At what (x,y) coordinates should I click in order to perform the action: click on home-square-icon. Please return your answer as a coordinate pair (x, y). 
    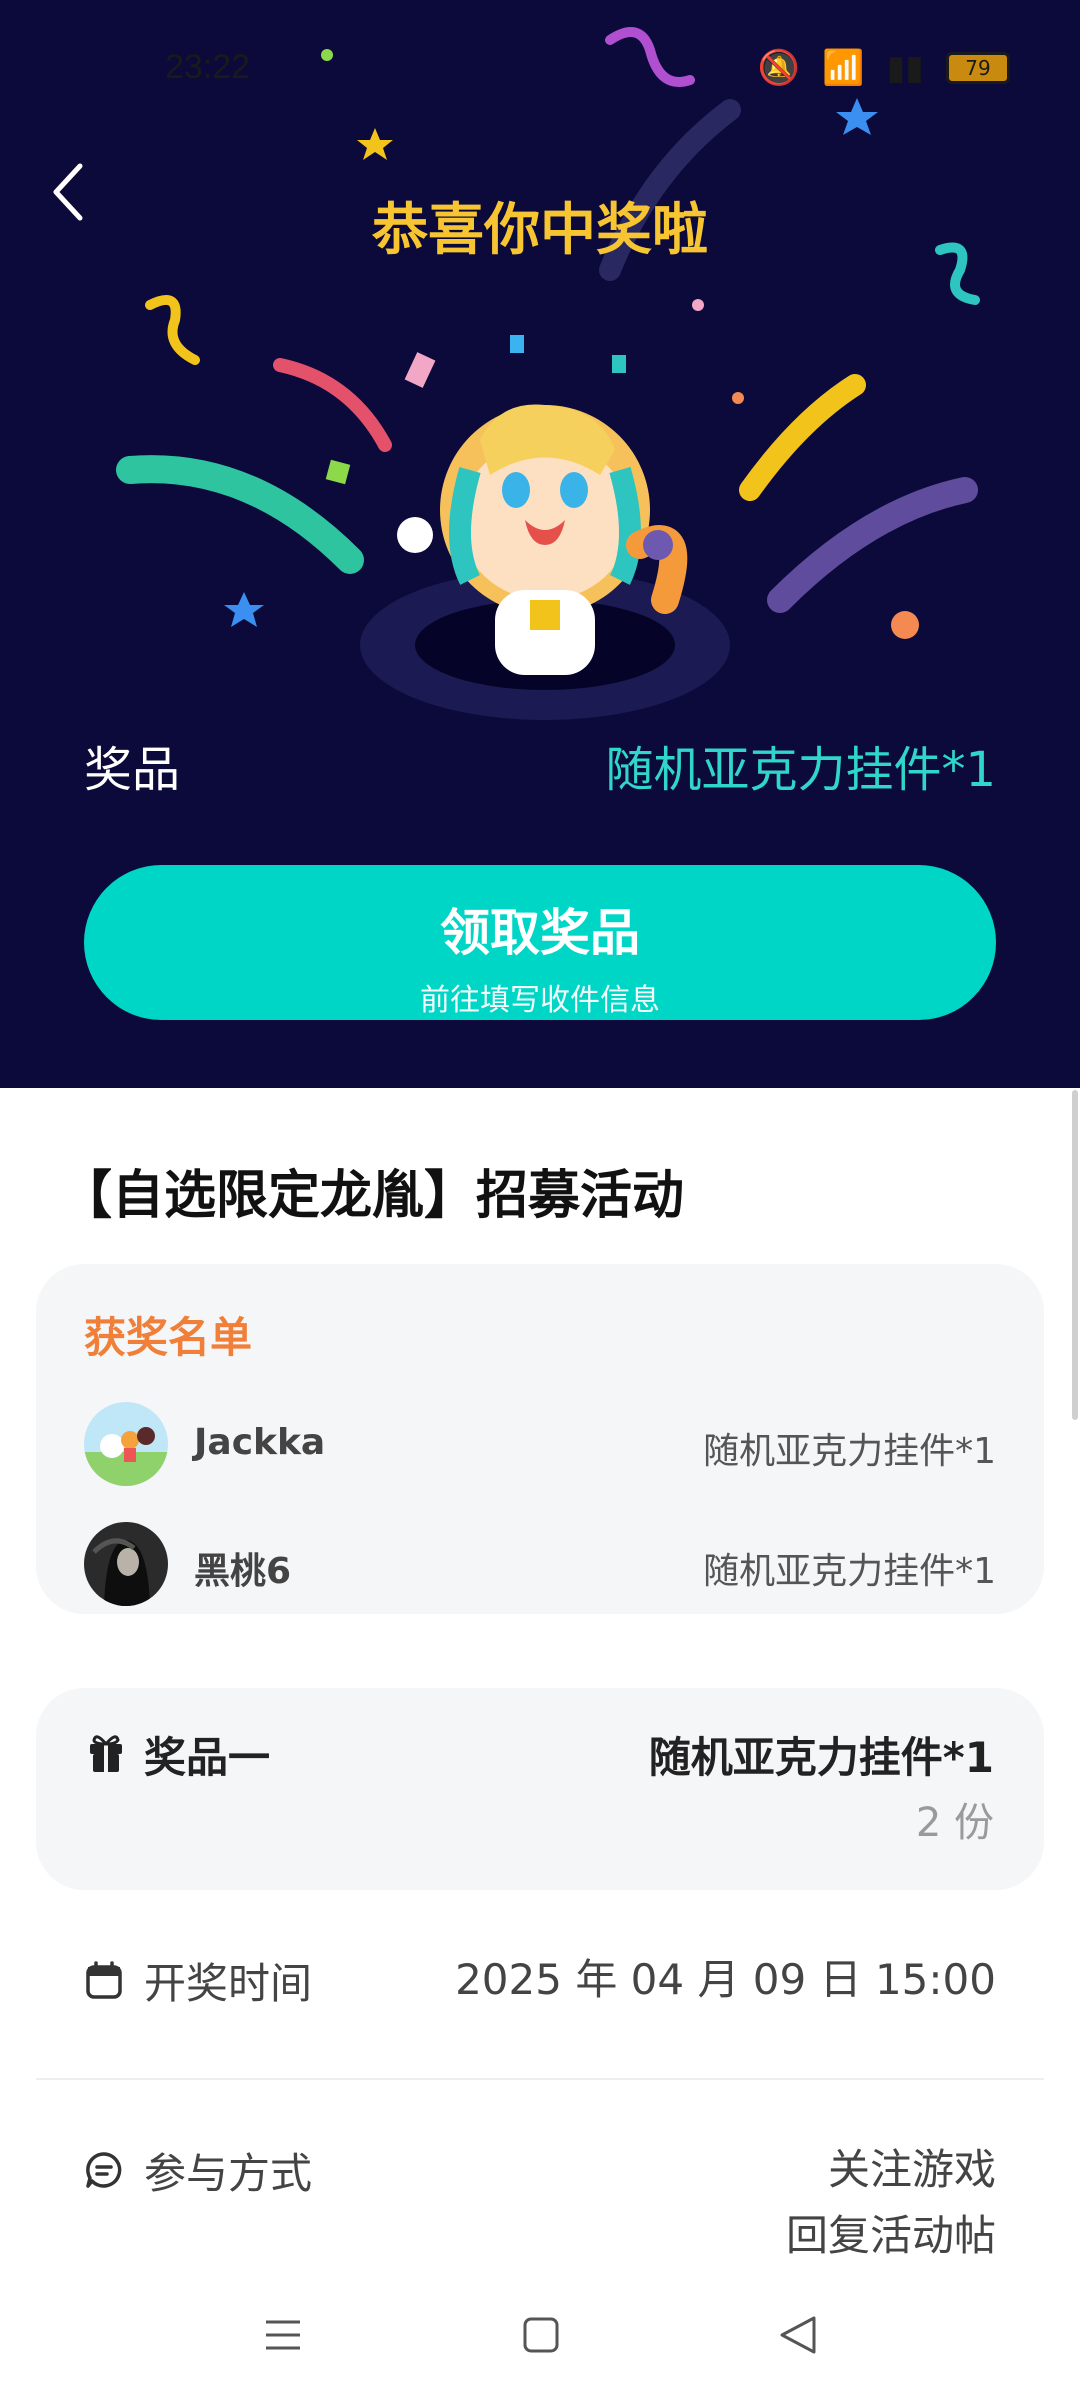
    Looking at the image, I should click on (541, 2335).